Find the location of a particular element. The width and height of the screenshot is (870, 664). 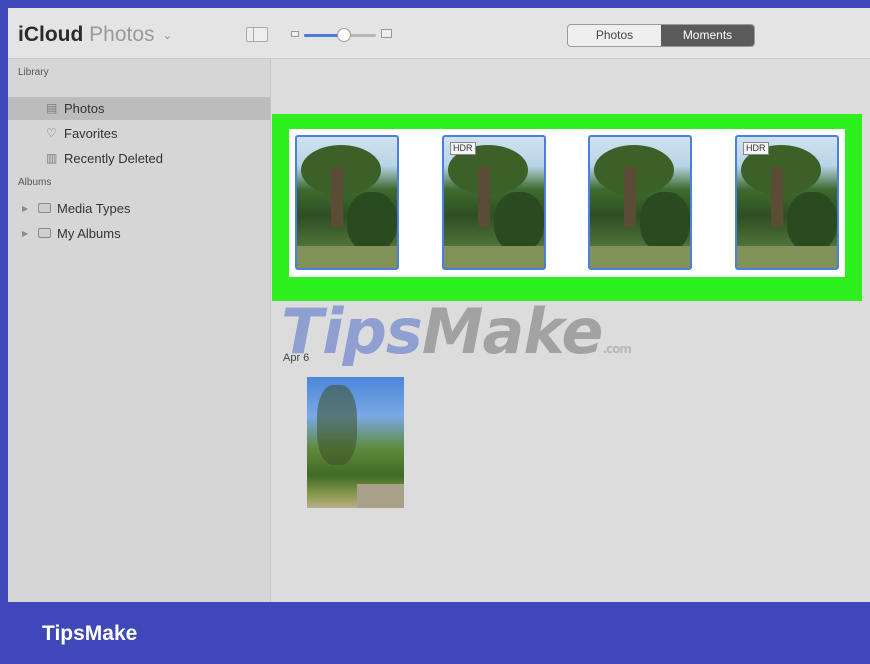

trash-icon: ▥ is located at coordinates (52, 158).